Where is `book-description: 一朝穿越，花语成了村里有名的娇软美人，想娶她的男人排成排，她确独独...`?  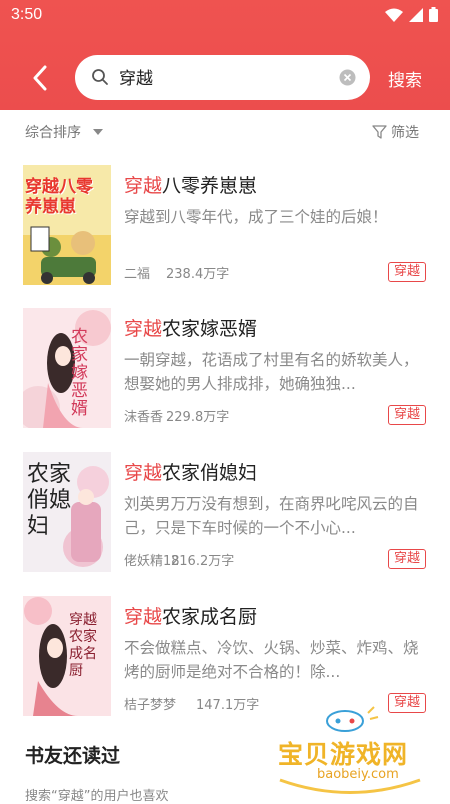 book-description: 一朝穿越，花语成了村里有名的娇软美人，想娶她的男人排成排，她确独独... is located at coordinates (271, 372).